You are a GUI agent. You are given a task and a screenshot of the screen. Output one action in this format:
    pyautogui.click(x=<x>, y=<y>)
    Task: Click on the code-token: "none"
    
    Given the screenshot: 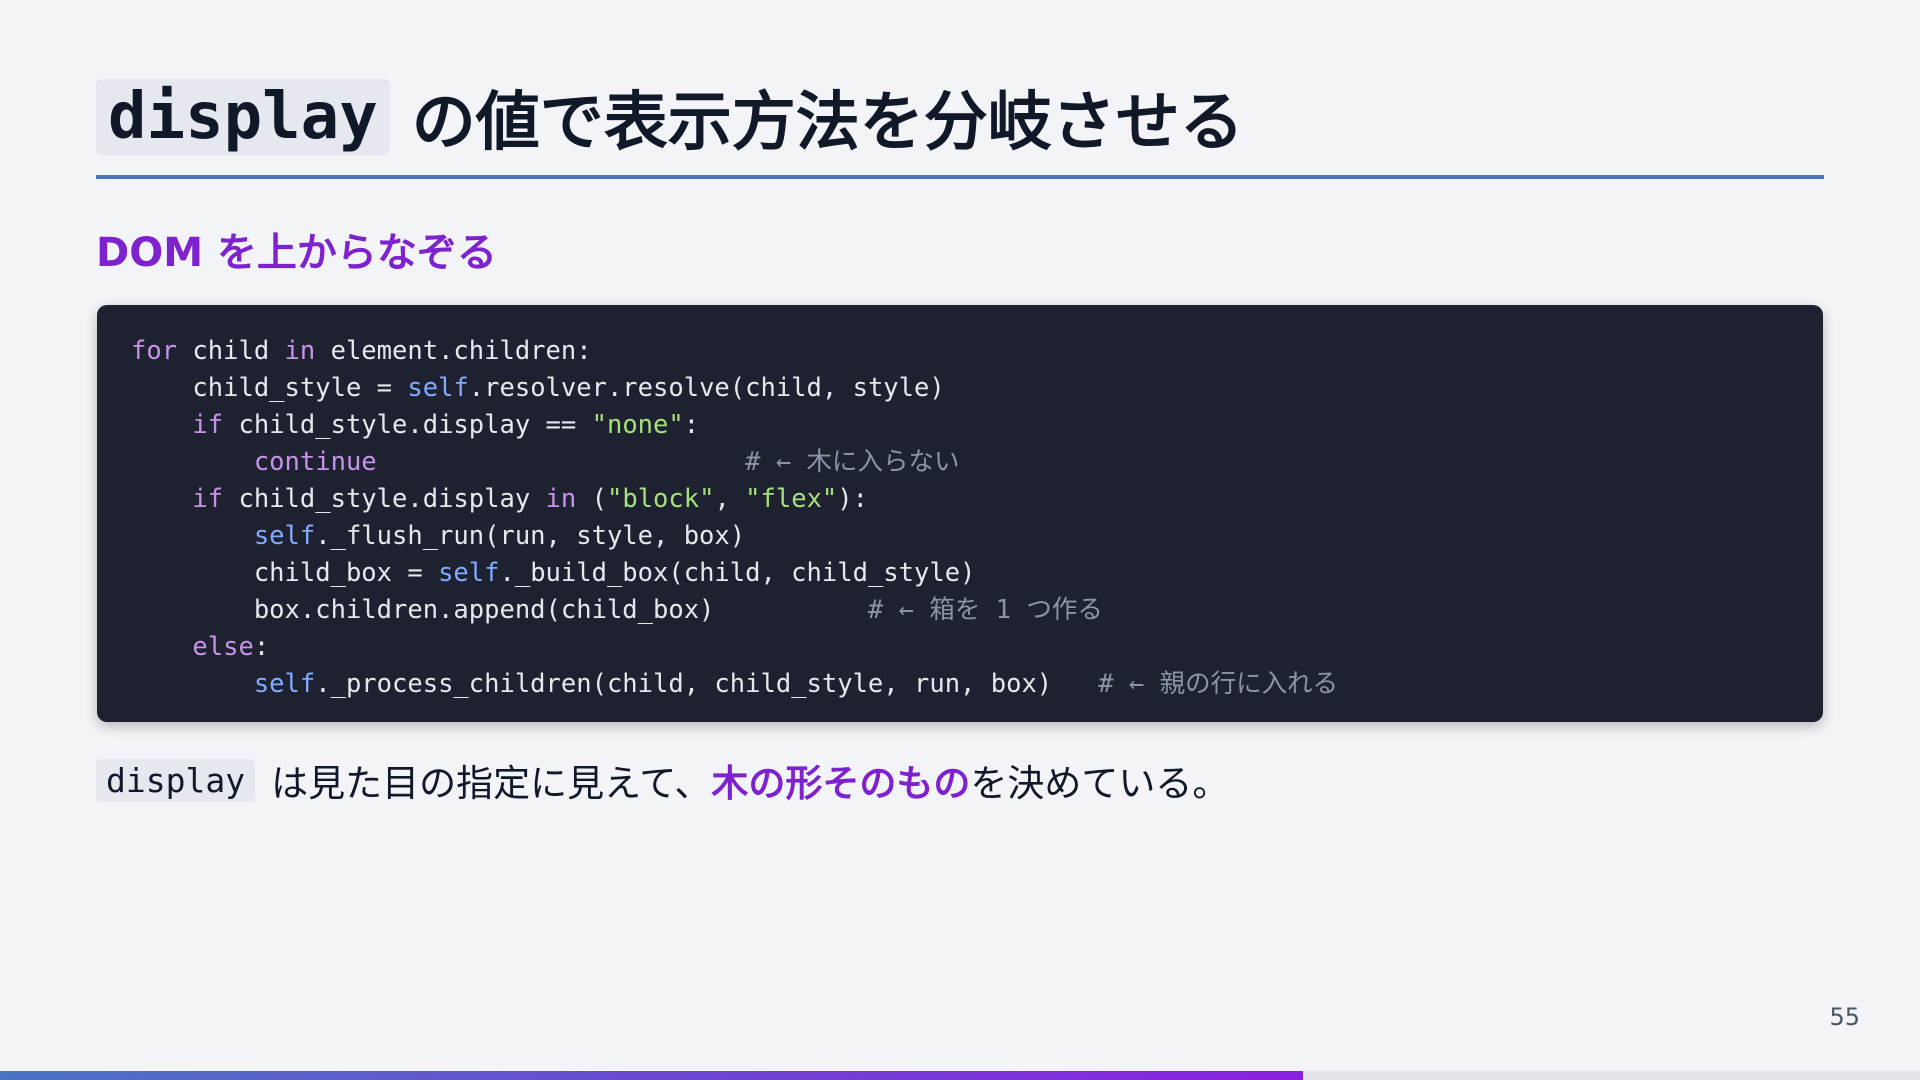 What is the action you would take?
    pyautogui.click(x=637, y=425)
    